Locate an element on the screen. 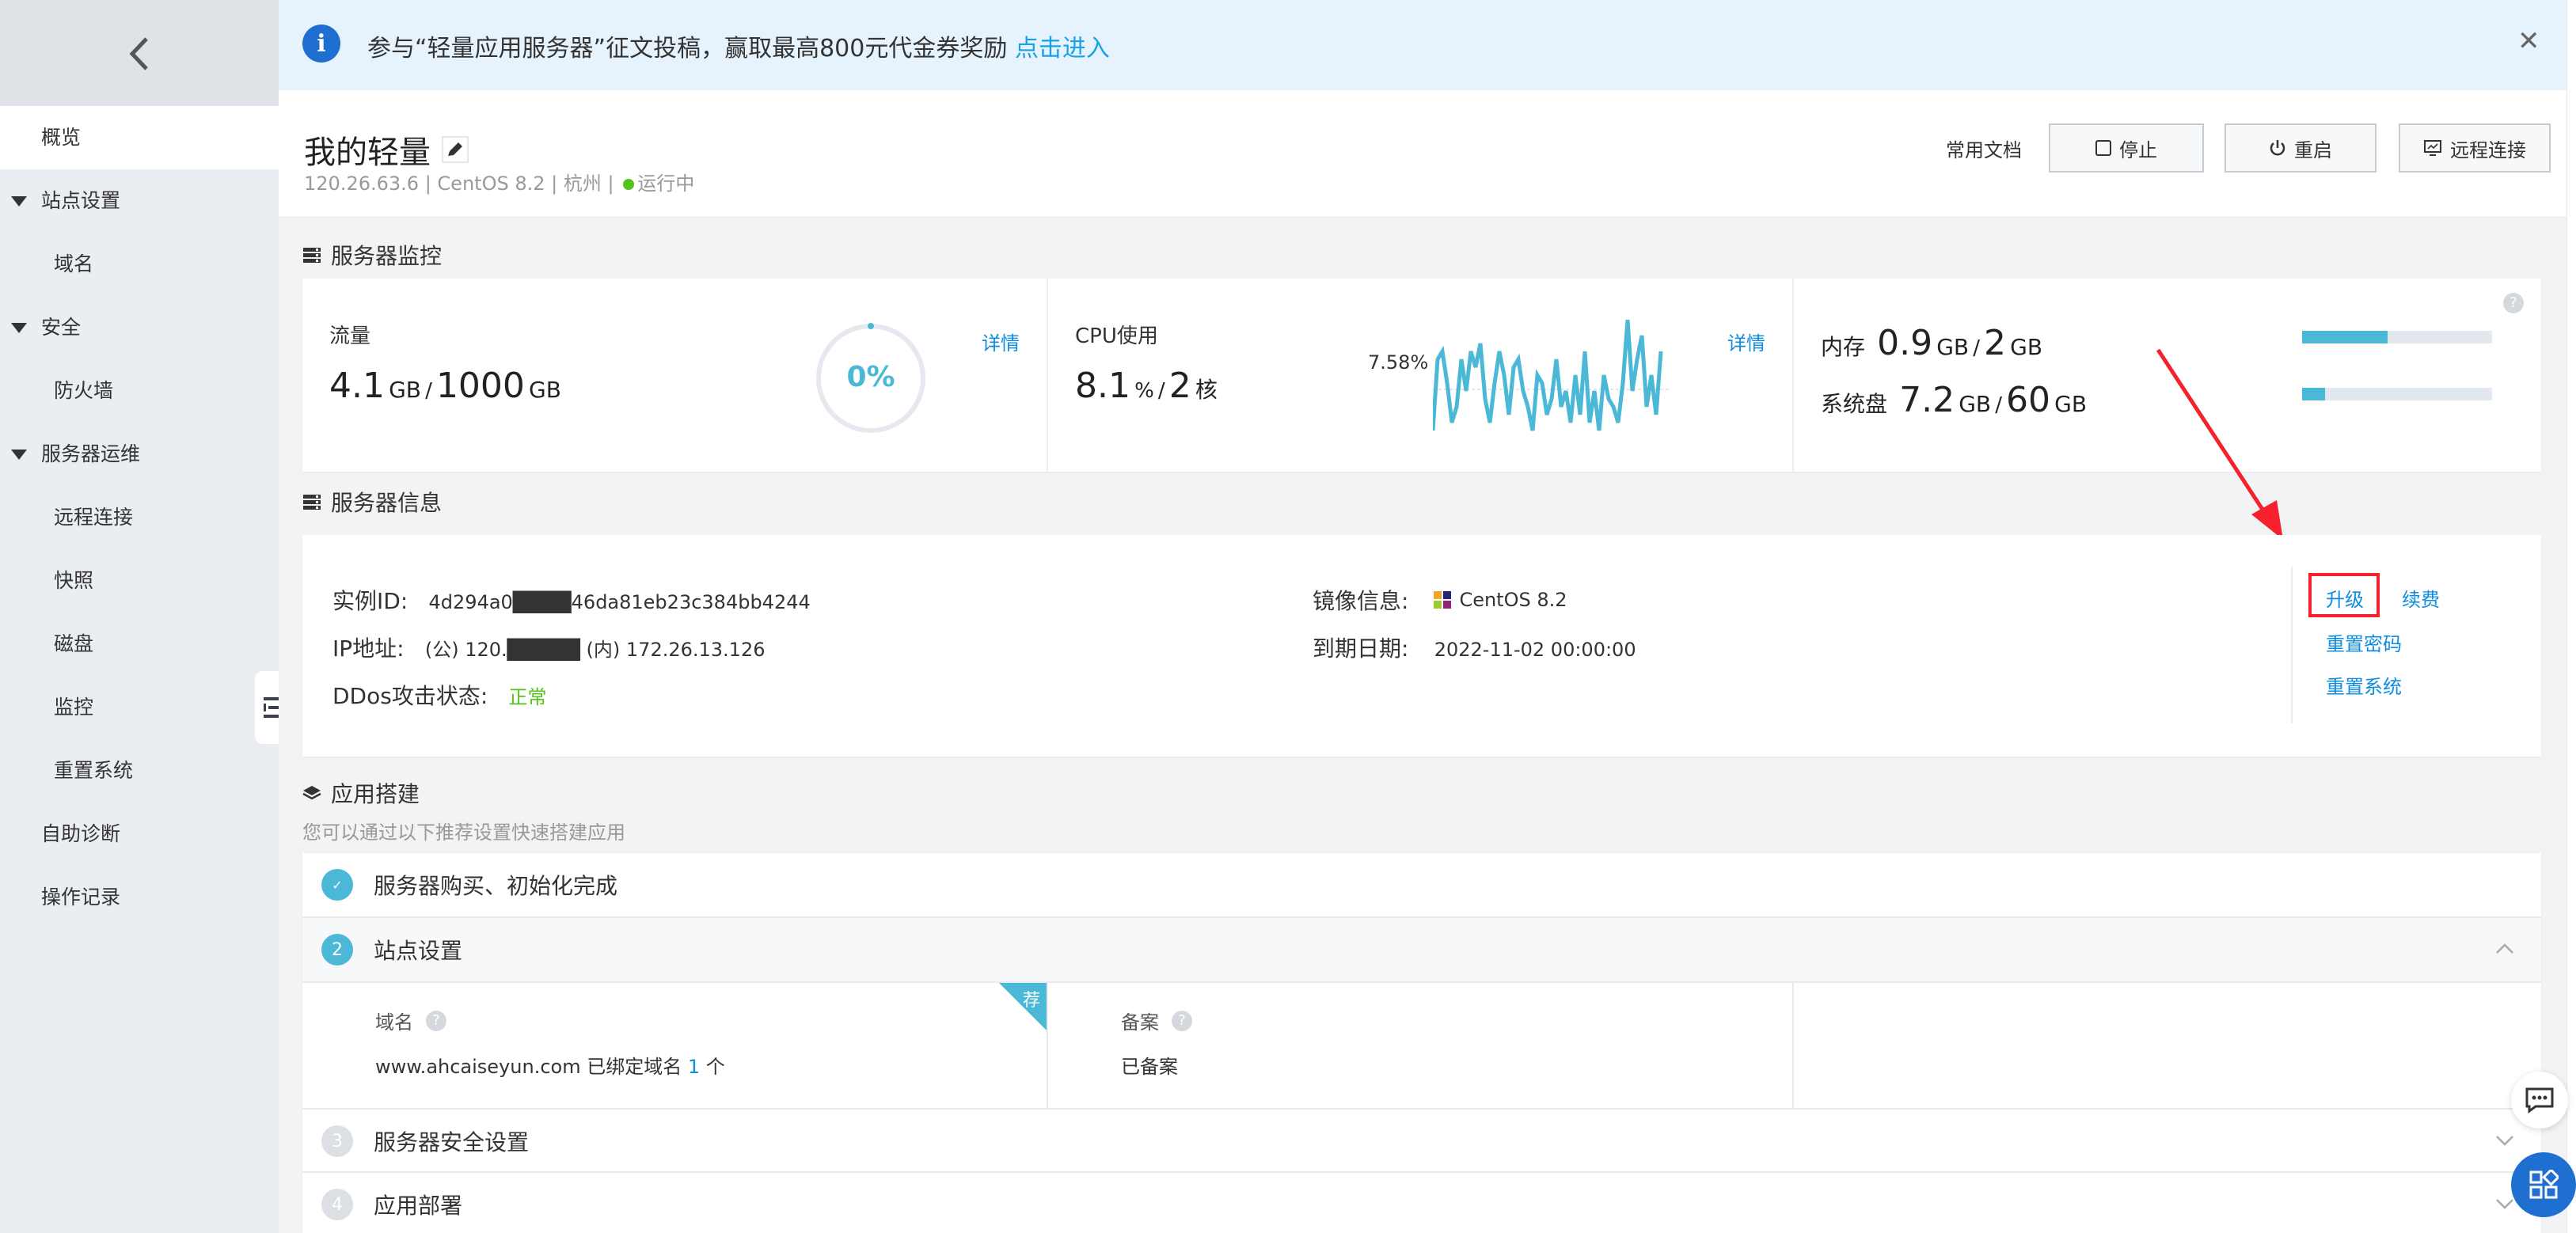 The width and height of the screenshot is (2576, 1233). page-title: 我的轻量 is located at coordinates (367, 153).